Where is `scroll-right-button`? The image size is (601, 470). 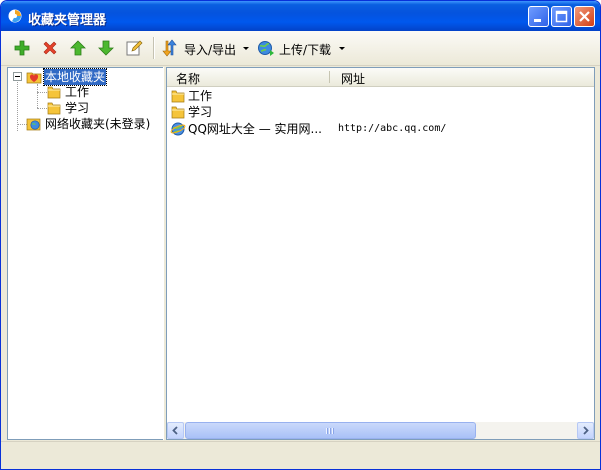
scroll-right-button is located at coordinates (585, 430).